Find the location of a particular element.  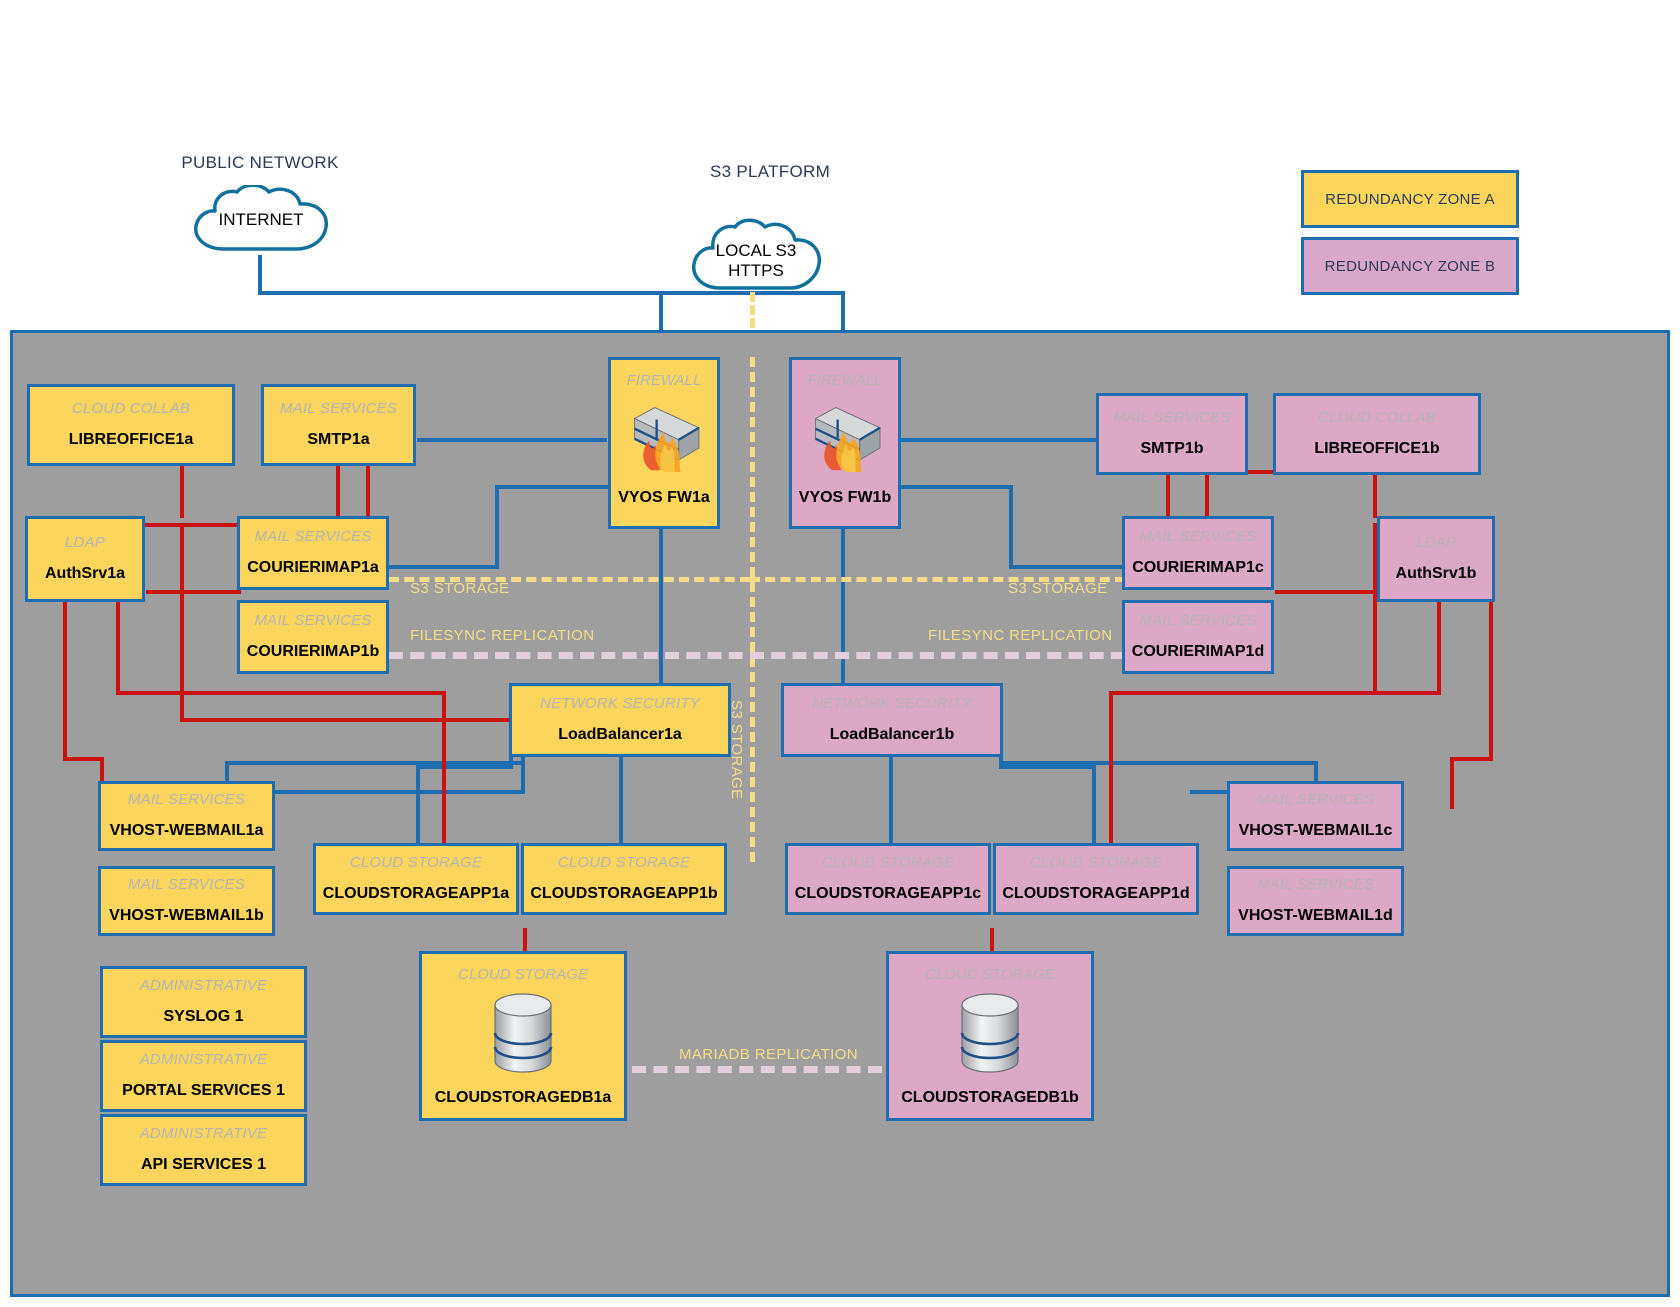

database-icon is located at coordinates (990, 1033).